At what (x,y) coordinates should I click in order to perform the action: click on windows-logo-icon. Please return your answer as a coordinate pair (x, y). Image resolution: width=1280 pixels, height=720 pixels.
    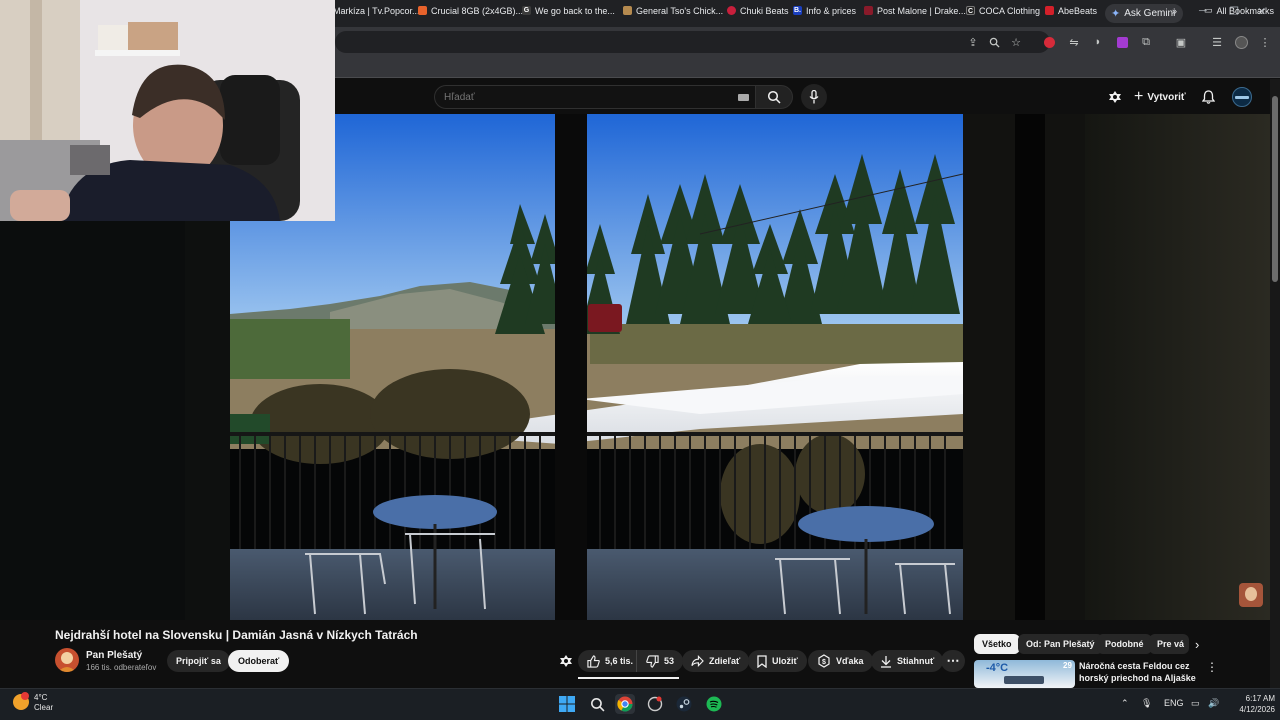
    Looking at the image, I should click on (567, 704).